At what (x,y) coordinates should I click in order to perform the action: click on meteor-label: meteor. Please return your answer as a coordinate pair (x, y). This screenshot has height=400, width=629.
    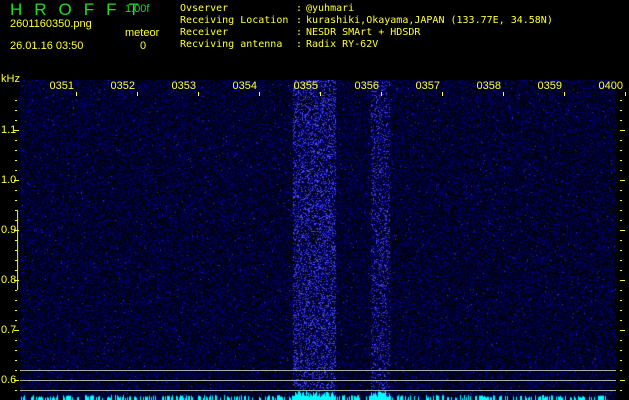
    Looking at the image, I should click on (142, 33).